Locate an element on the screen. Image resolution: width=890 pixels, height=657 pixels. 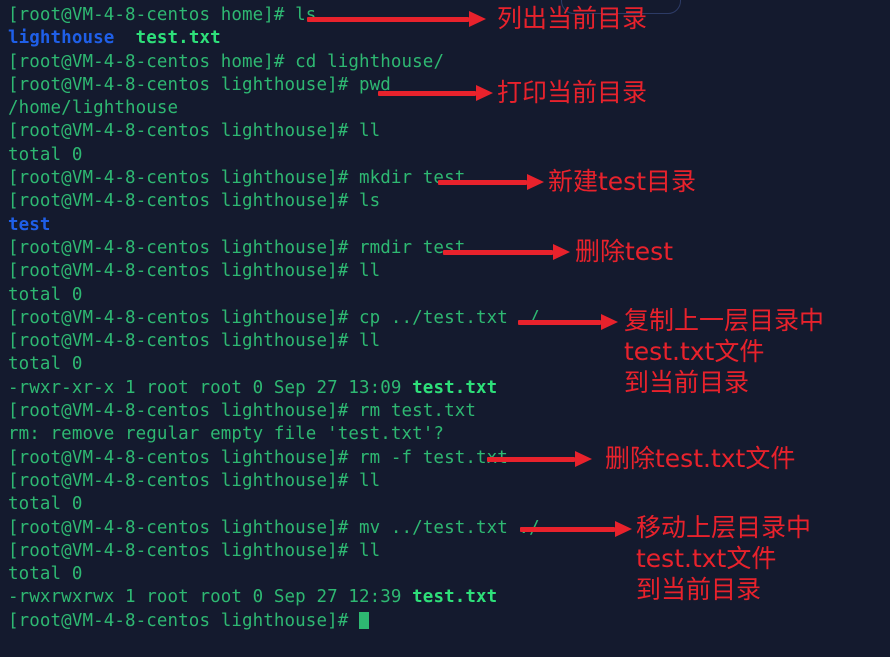
shell-command: cd lighthouse/ is located at coordinates (370, 61).